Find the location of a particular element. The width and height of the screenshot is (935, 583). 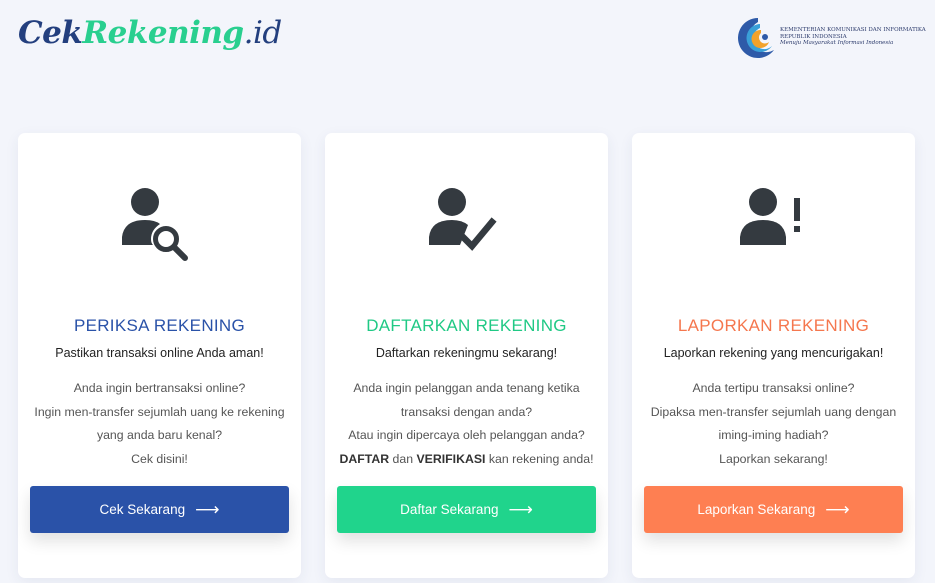

desc-line: Laporkan sekarang! is located at coordinates (773, 458).